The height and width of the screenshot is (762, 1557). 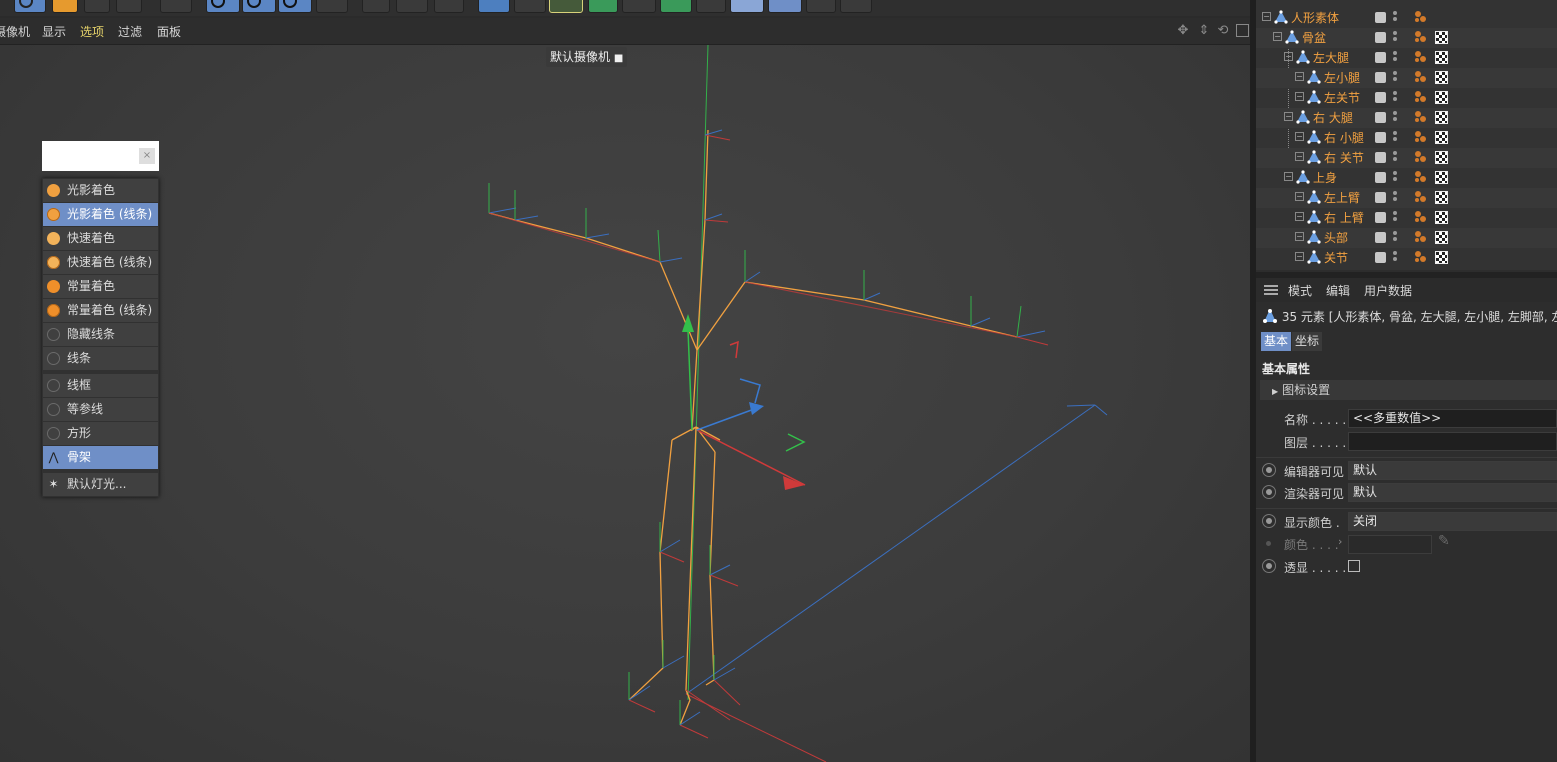 What do you see at coordinates (1242, 30) in the screenshot?
I see `maximize-view-icon` at bounding box center [1242, 30].